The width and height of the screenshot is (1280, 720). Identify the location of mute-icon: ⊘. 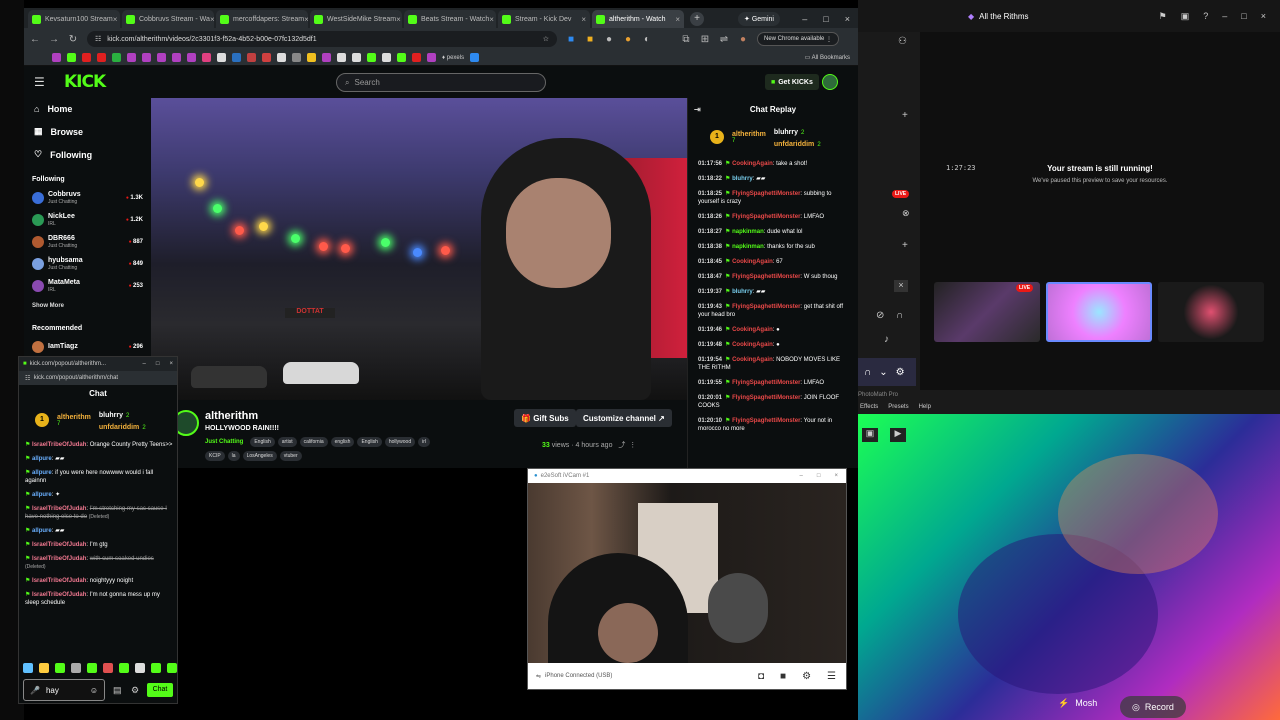
(880, 315).